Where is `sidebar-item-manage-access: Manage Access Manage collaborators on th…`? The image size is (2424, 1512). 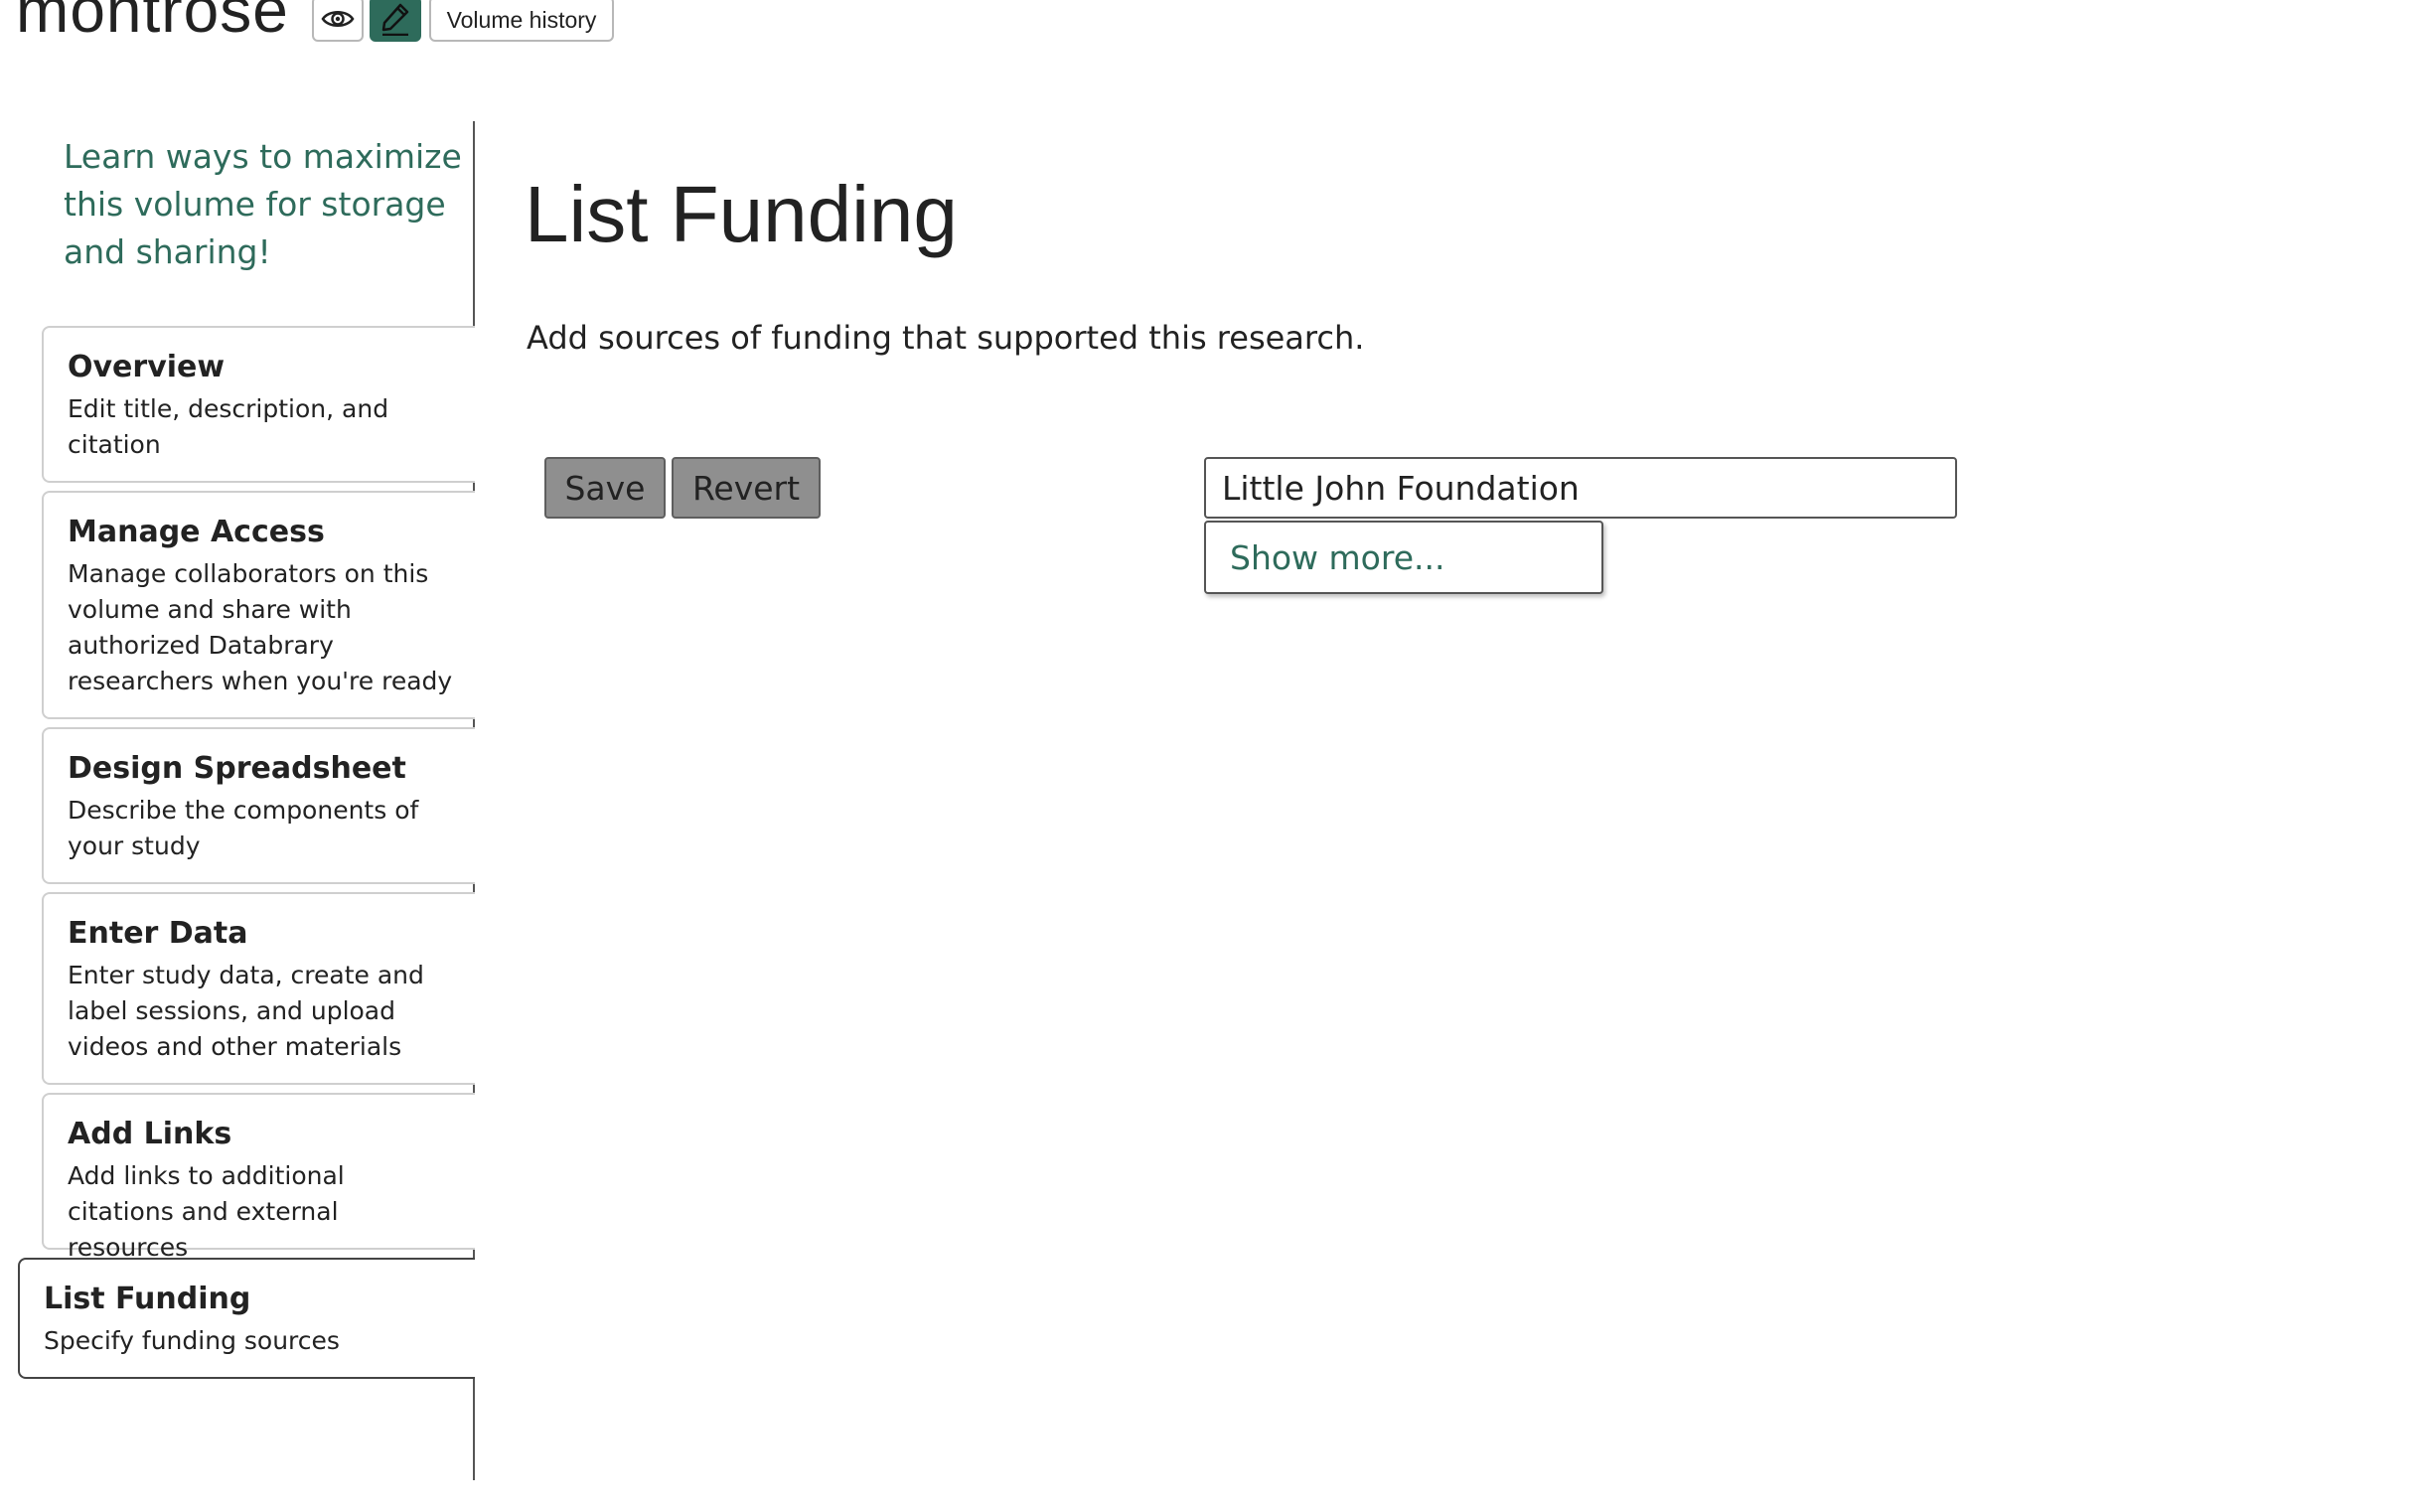
sidebar-item-manage-access: Manage Access Manage collaborators on th… is located at coordinates (258, 605).